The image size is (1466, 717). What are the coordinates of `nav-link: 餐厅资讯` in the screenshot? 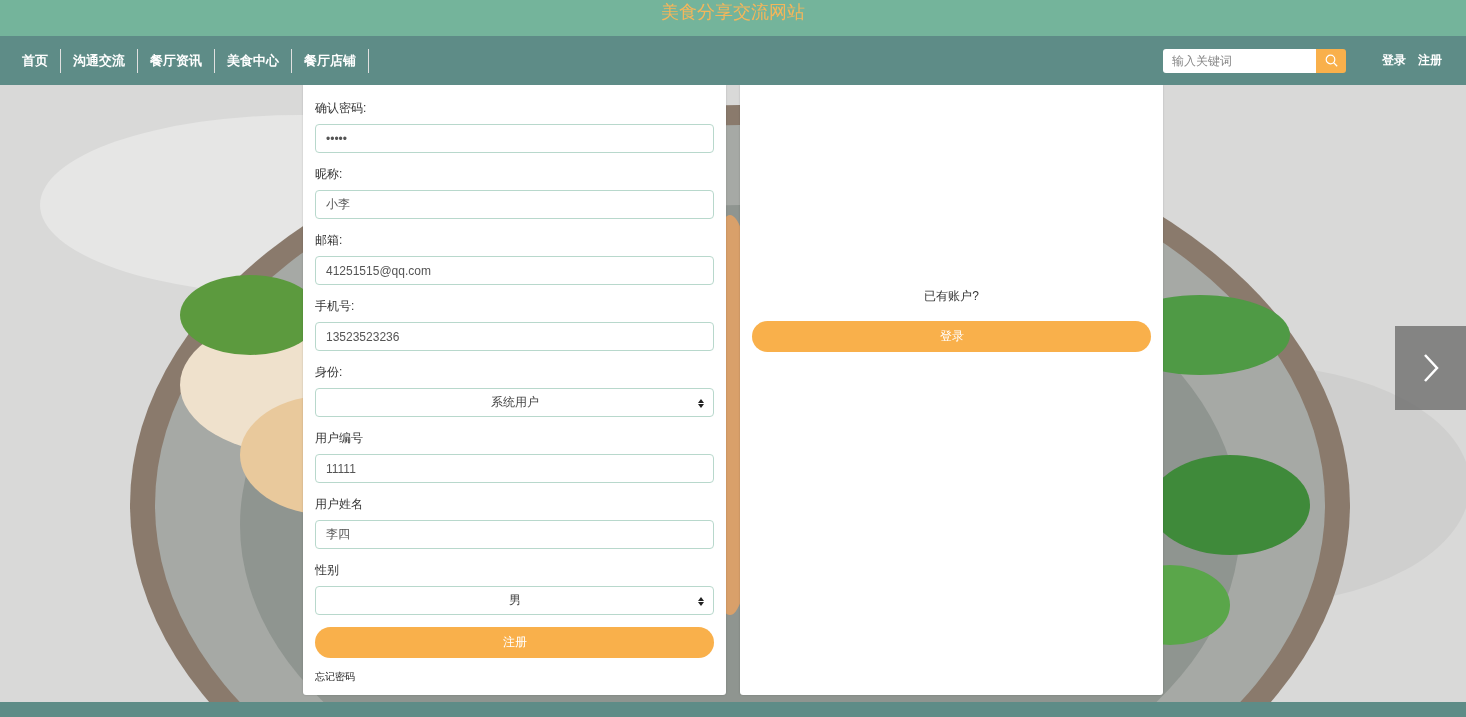 It's located at (178, 60).